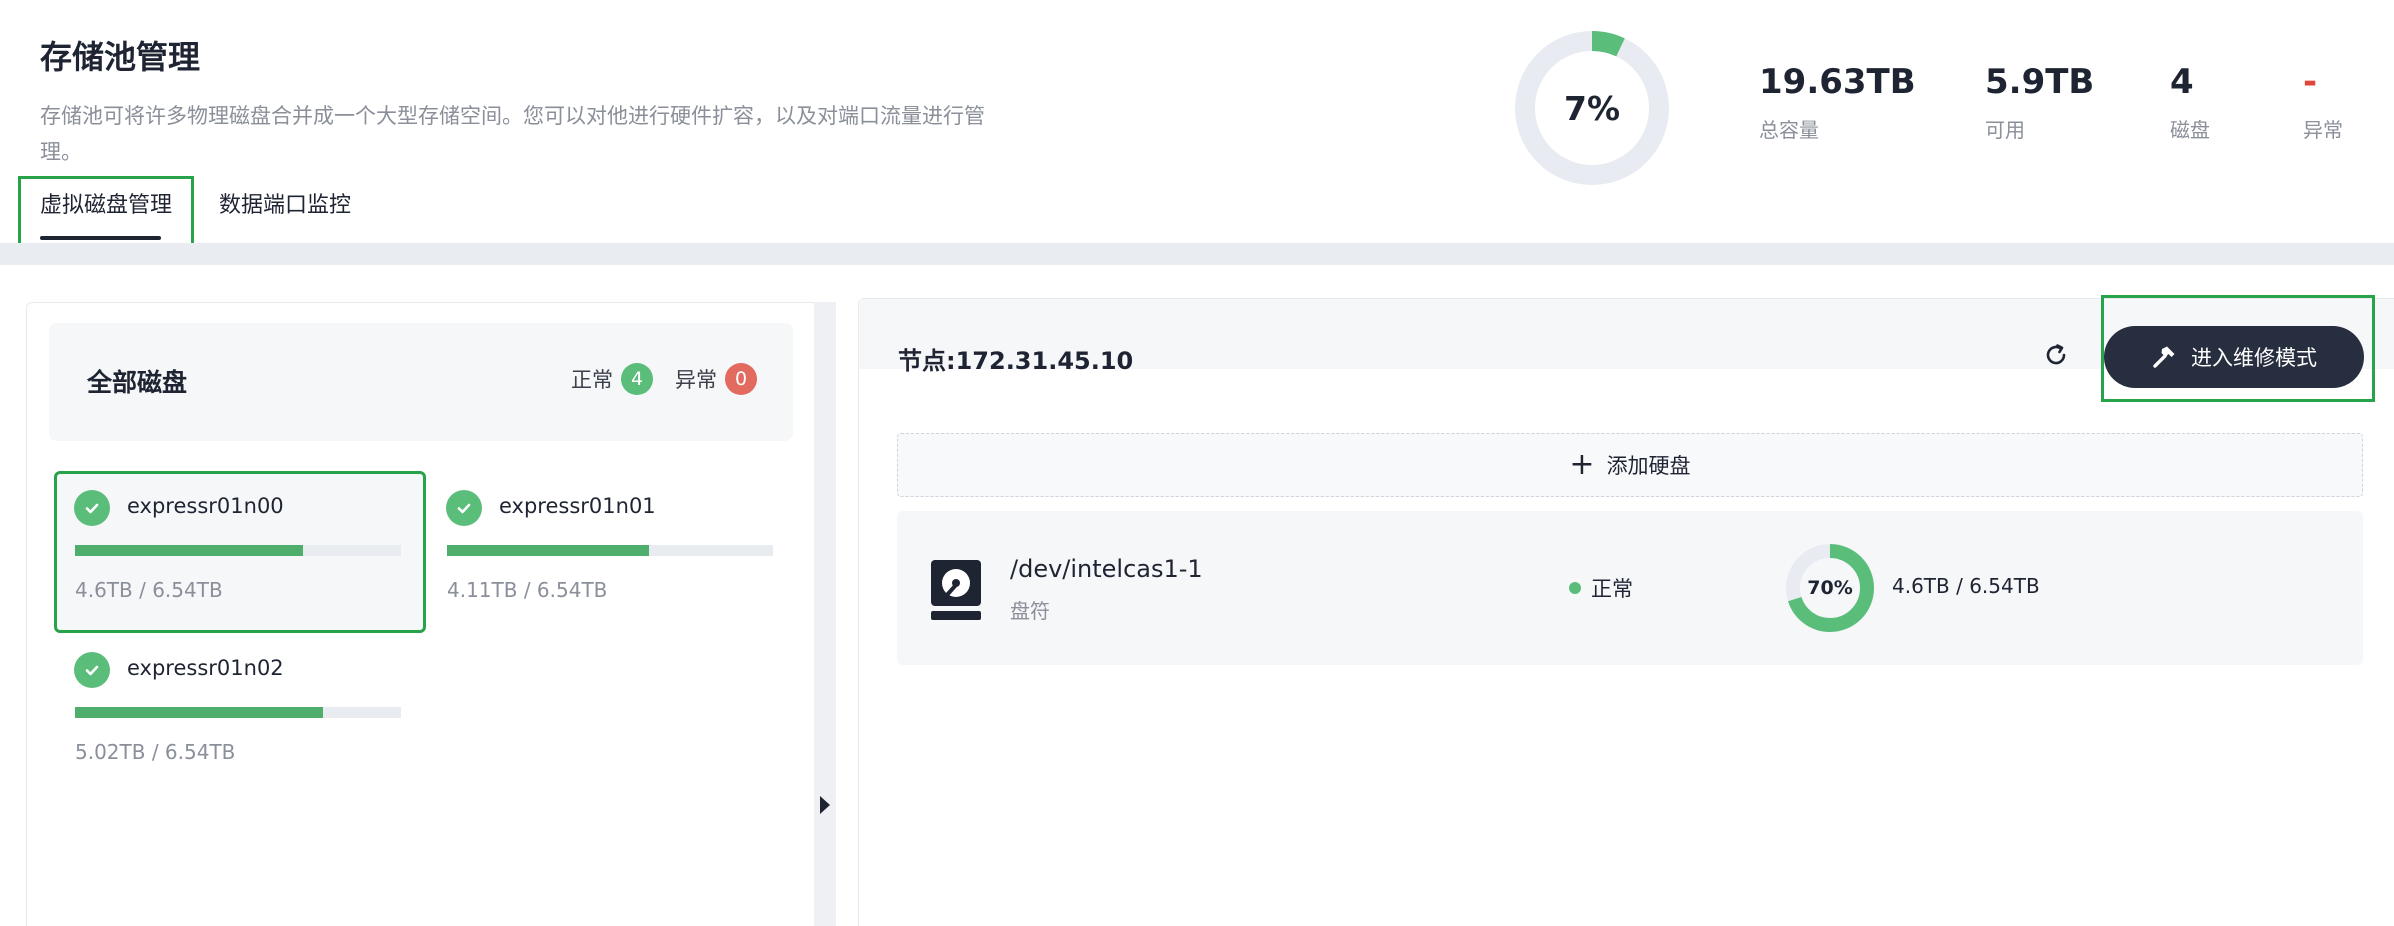 The height and width of the screenshot is (926, 2394). I want to click on disk-card-expressr01n00: expressr01n00 4.6TB / 6.54TB, so click(240, 552).